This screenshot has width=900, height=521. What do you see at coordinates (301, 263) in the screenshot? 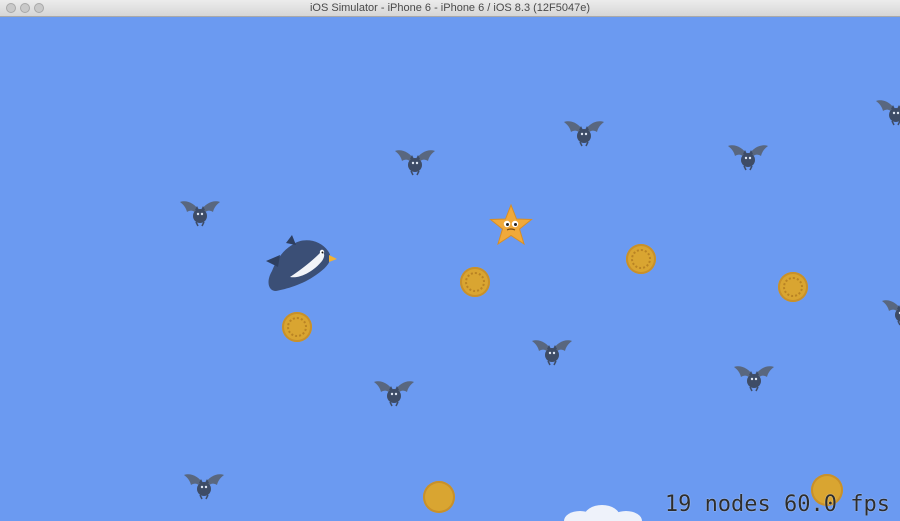
I see `penguin-icon` at bounding box center [301, 263].